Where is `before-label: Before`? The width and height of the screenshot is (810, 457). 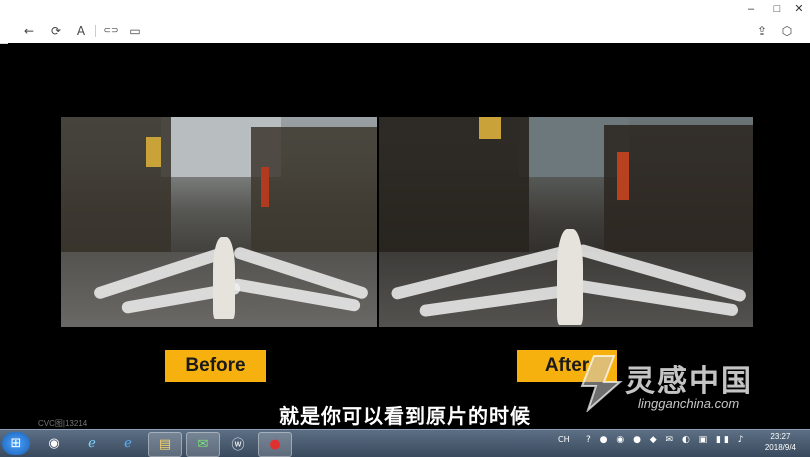
before-label: Before is located at coordinates (215, 366).